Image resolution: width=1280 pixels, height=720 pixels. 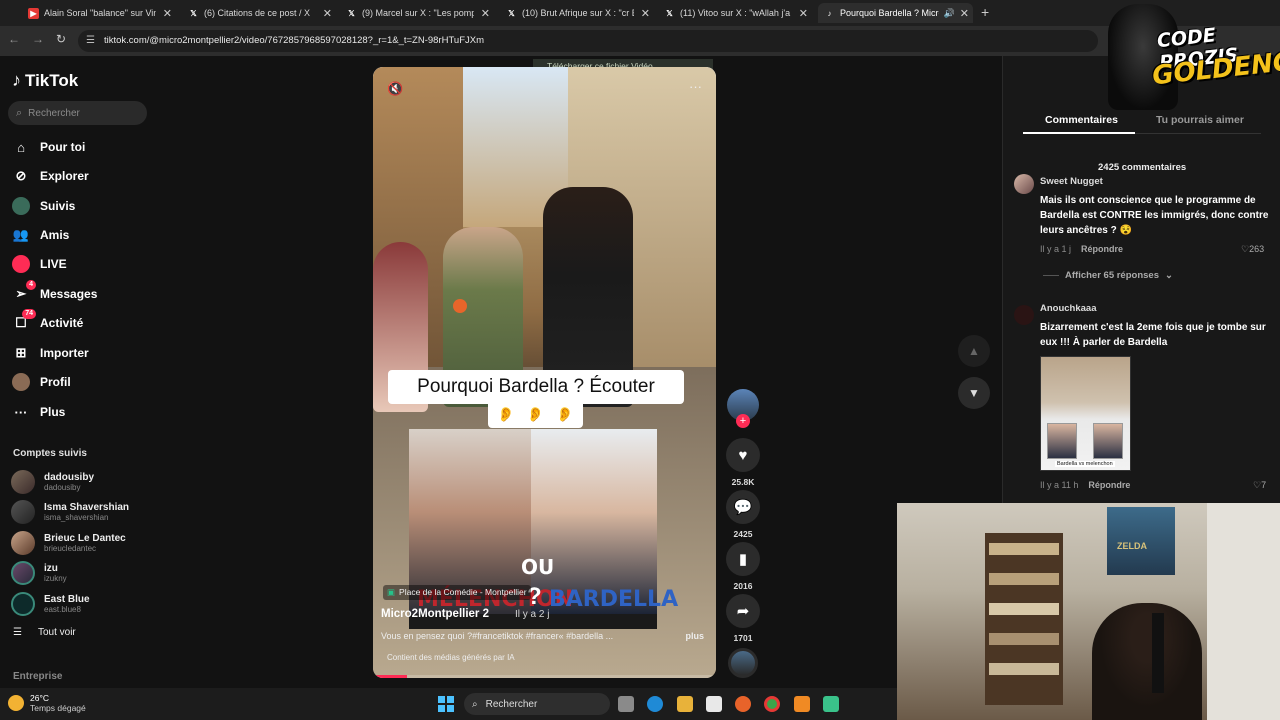 What do you see at coordinates (1068, 308) in the screenshot?
I see `comment-username: Anouchkaaa` at bounding box center [1068, 308].